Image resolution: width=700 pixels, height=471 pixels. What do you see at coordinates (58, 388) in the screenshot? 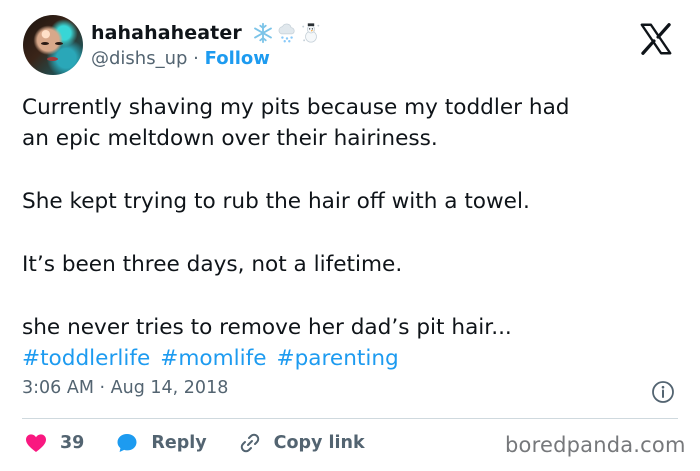
I see `tweet-time: 3:06 AM` at bounding box center [58, 388].